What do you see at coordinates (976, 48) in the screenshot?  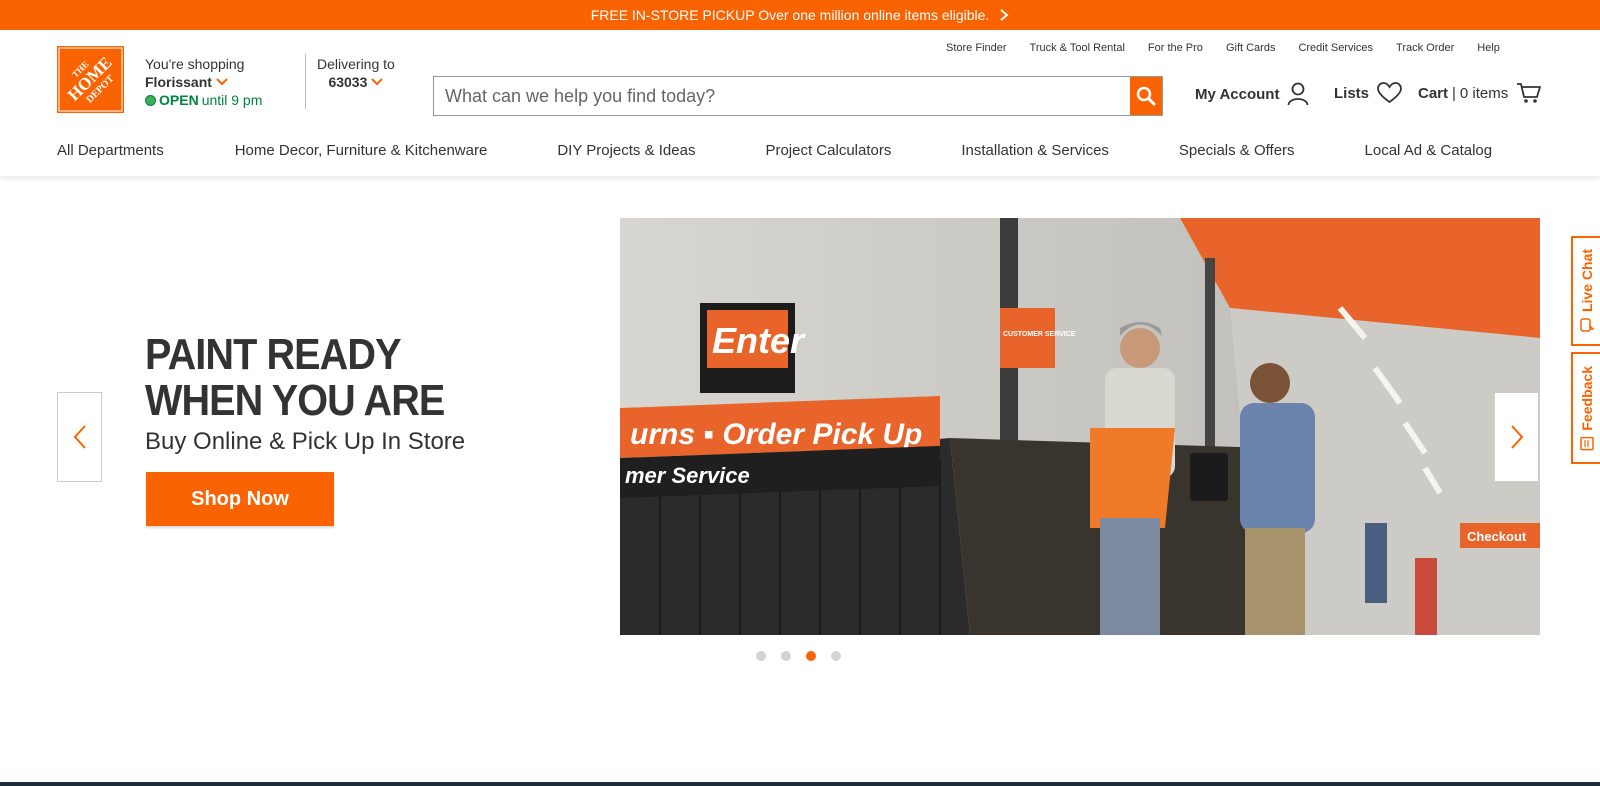 I see `util-link-store-finder: Store Finder` at bounding box center [976, 48].